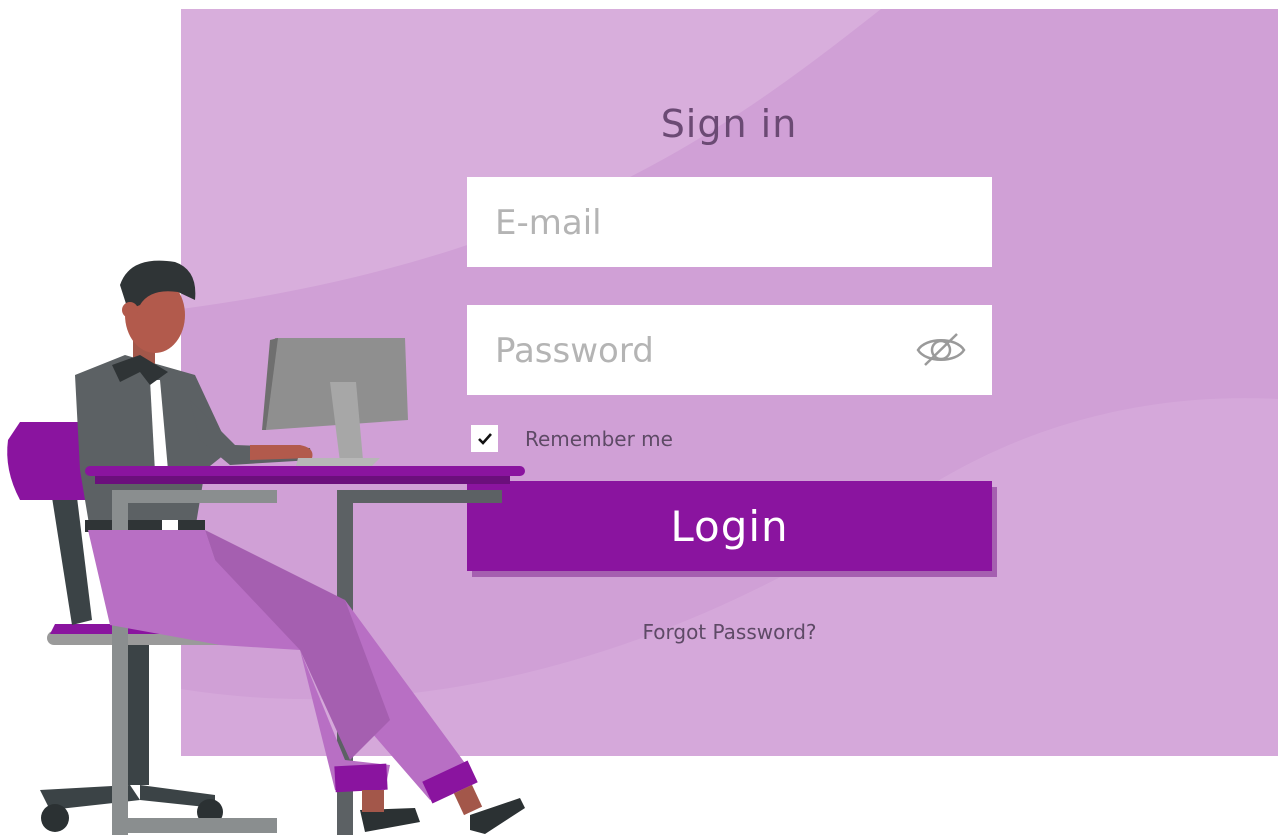  I want to click on forgot-password-link: Forgot Password?, so click(729, 632).